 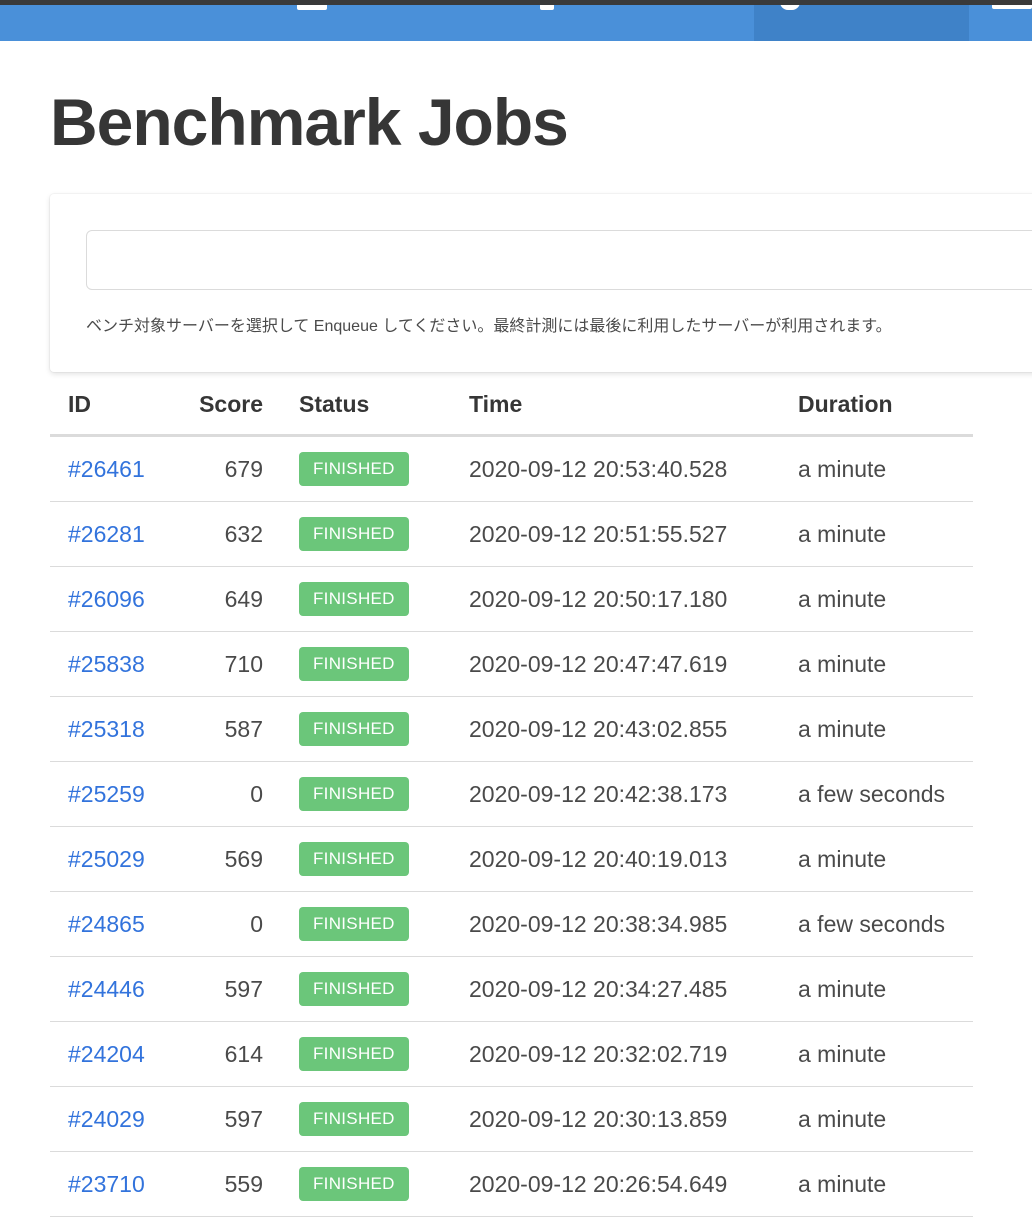 I want to click on column-header-score: Score, so click(x=228, y=405).